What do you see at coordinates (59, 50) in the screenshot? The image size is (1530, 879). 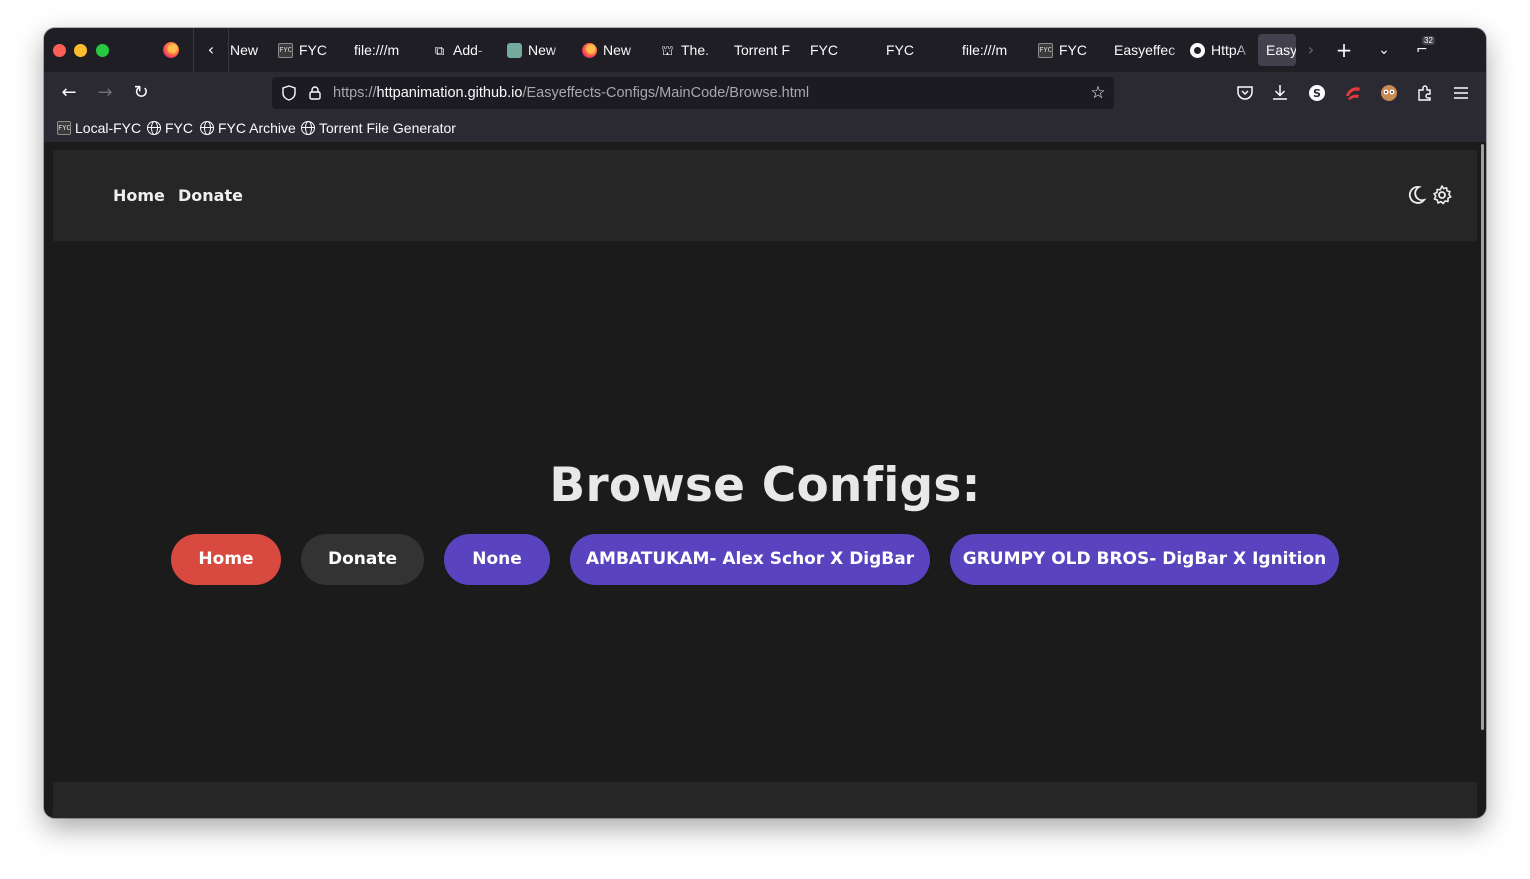 I see `close-window-button` at bounding box center [59, 50].